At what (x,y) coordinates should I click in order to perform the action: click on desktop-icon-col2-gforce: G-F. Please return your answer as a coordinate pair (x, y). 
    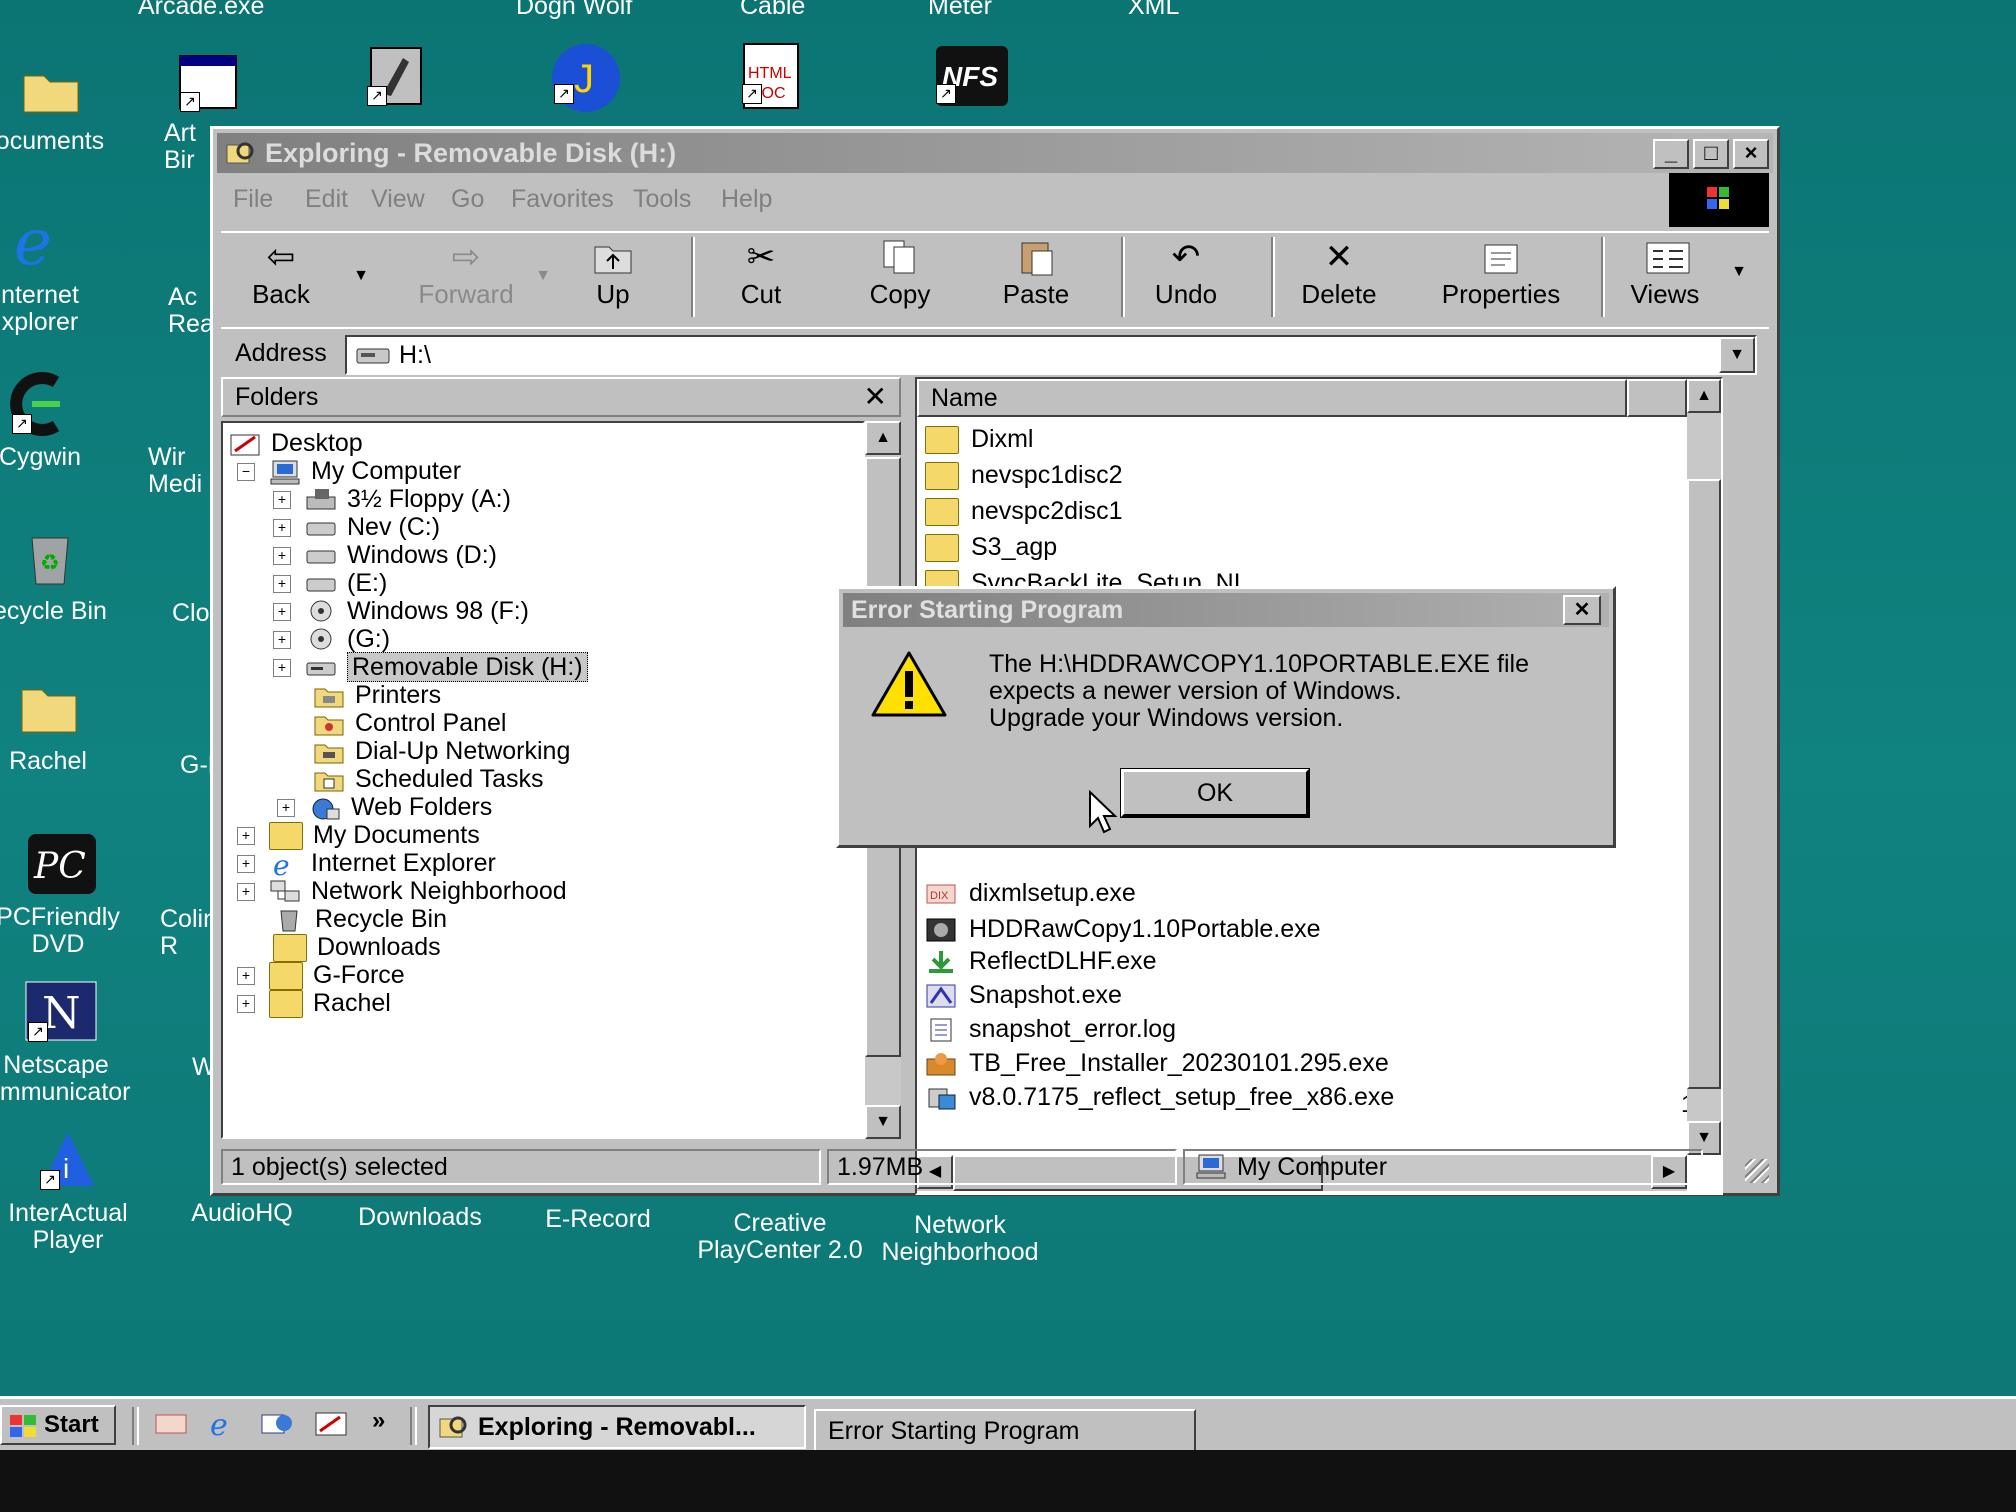
    Looking at the image, I should click on (171, 765).